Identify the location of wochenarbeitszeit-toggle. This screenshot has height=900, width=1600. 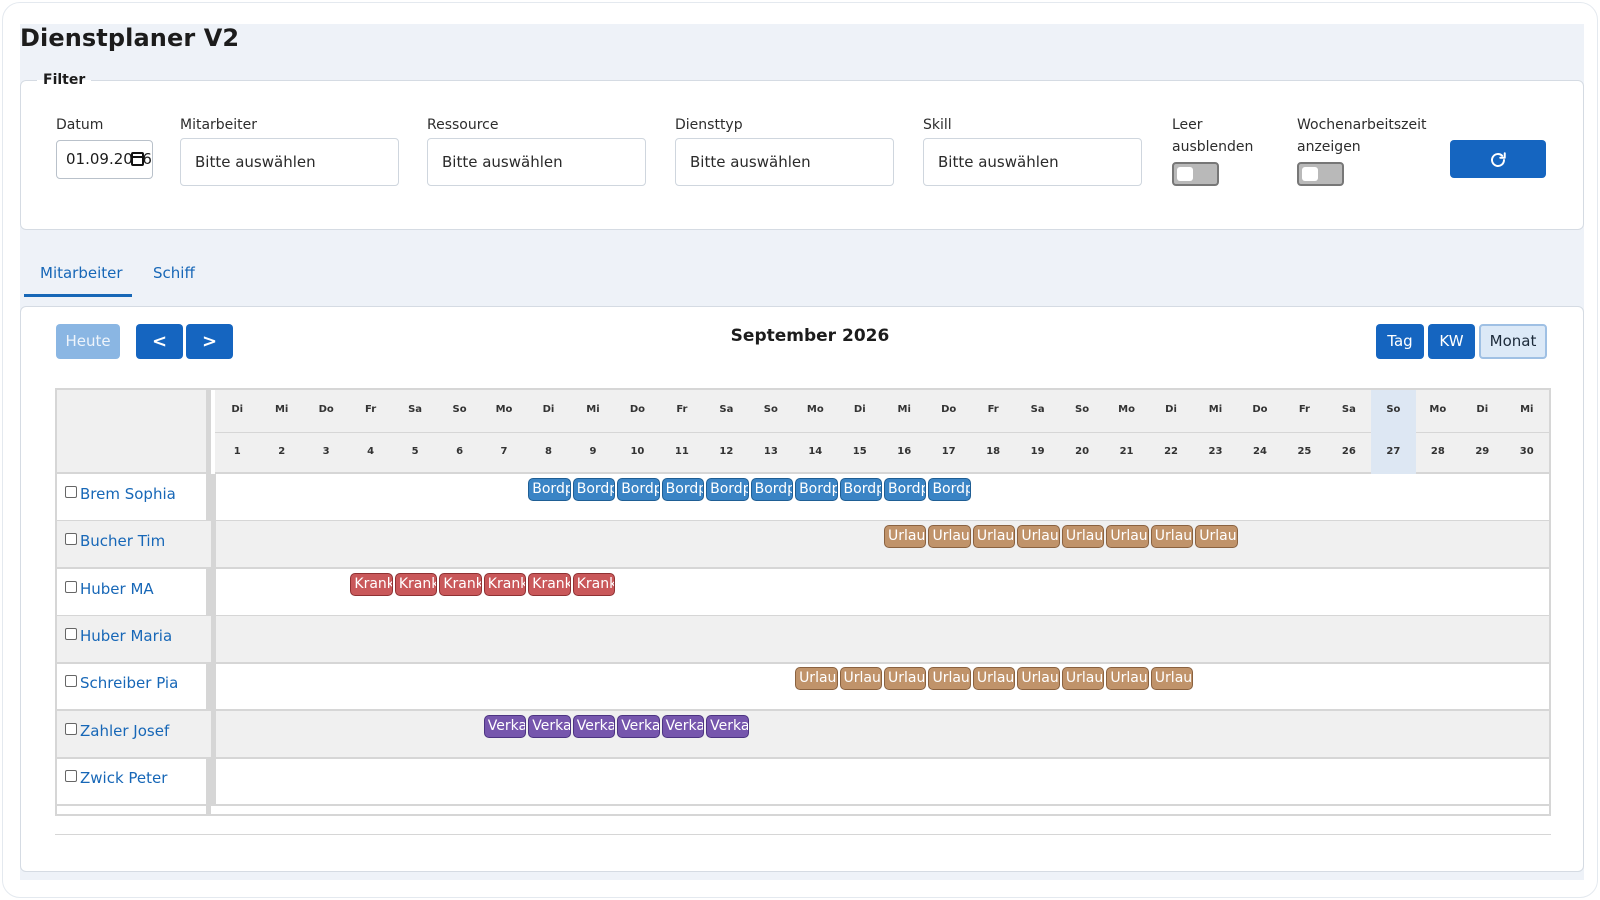
(1320, 174).